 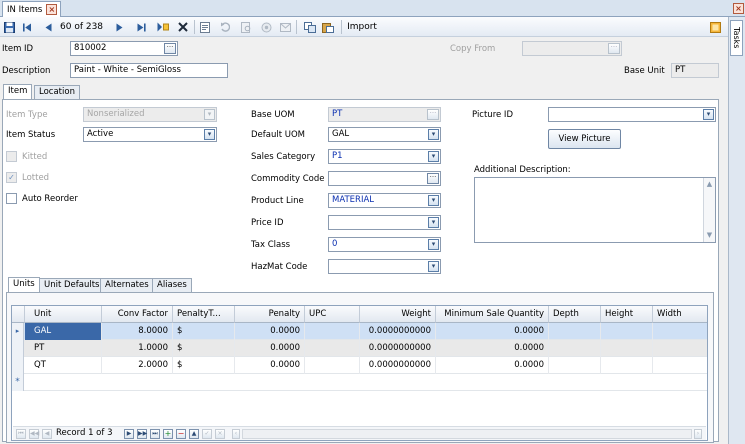 What do you see at coordinates (172, 285) in the screenshot?
I see `tab-aliases: Aliases` at bounding box center [172, 285].